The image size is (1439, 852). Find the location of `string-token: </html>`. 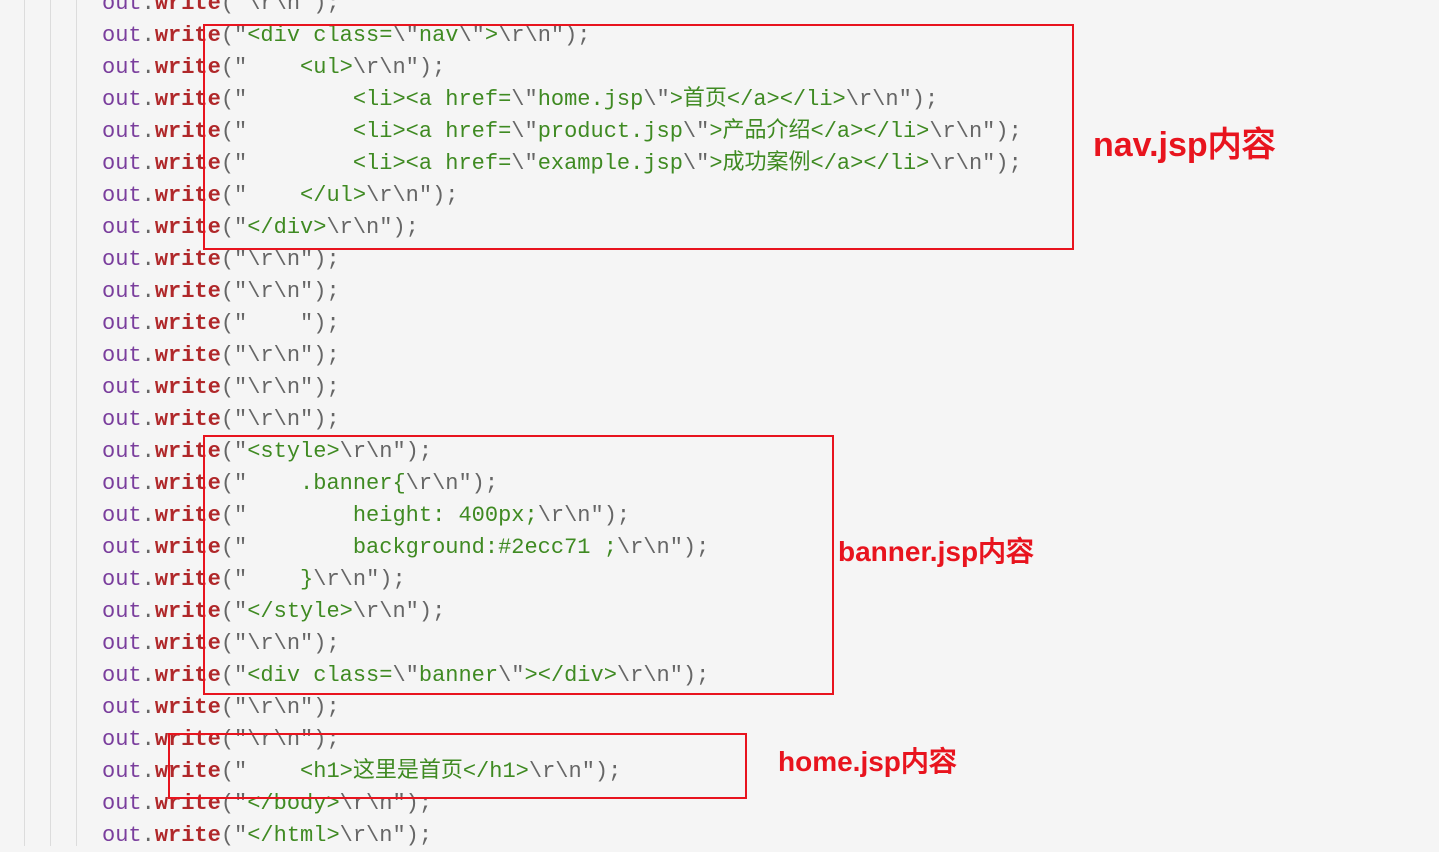

string-token: </html> is located at coordinates (293, 835).